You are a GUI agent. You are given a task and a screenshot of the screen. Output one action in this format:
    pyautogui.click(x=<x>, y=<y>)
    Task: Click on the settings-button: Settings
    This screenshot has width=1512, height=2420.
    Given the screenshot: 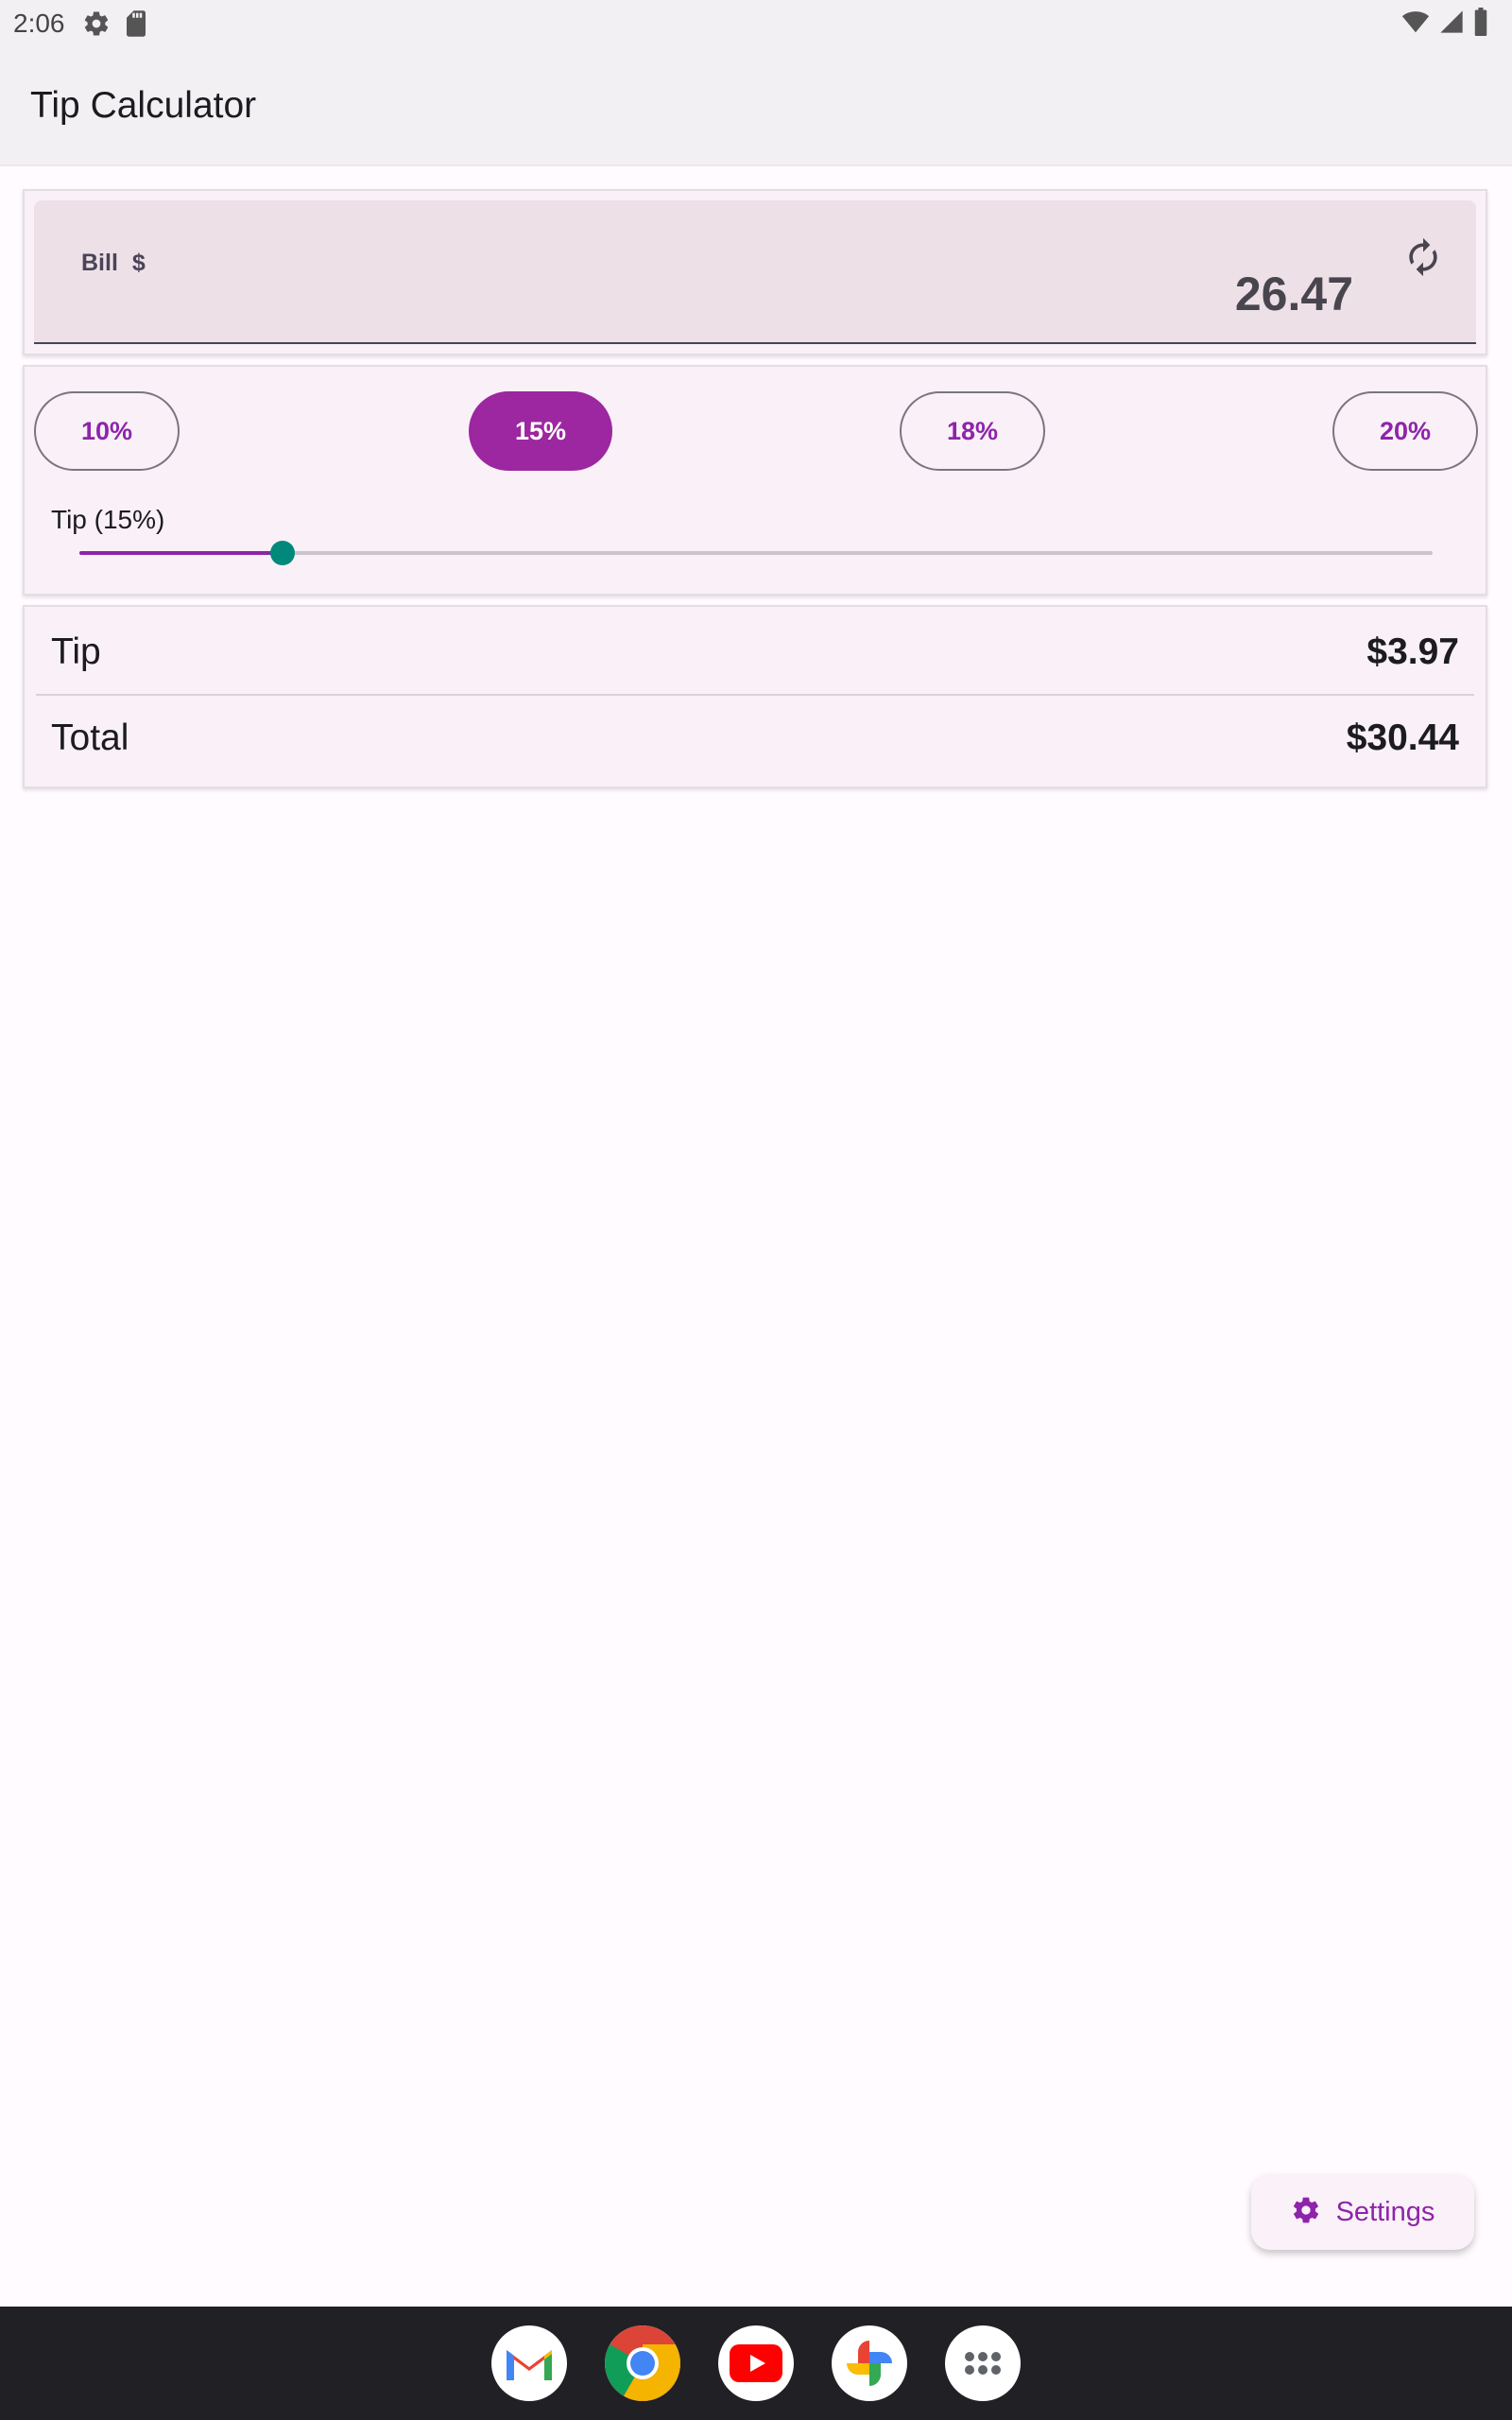 What is the action you would take?
    pyautogui.click(x=1362, y=2212)
    